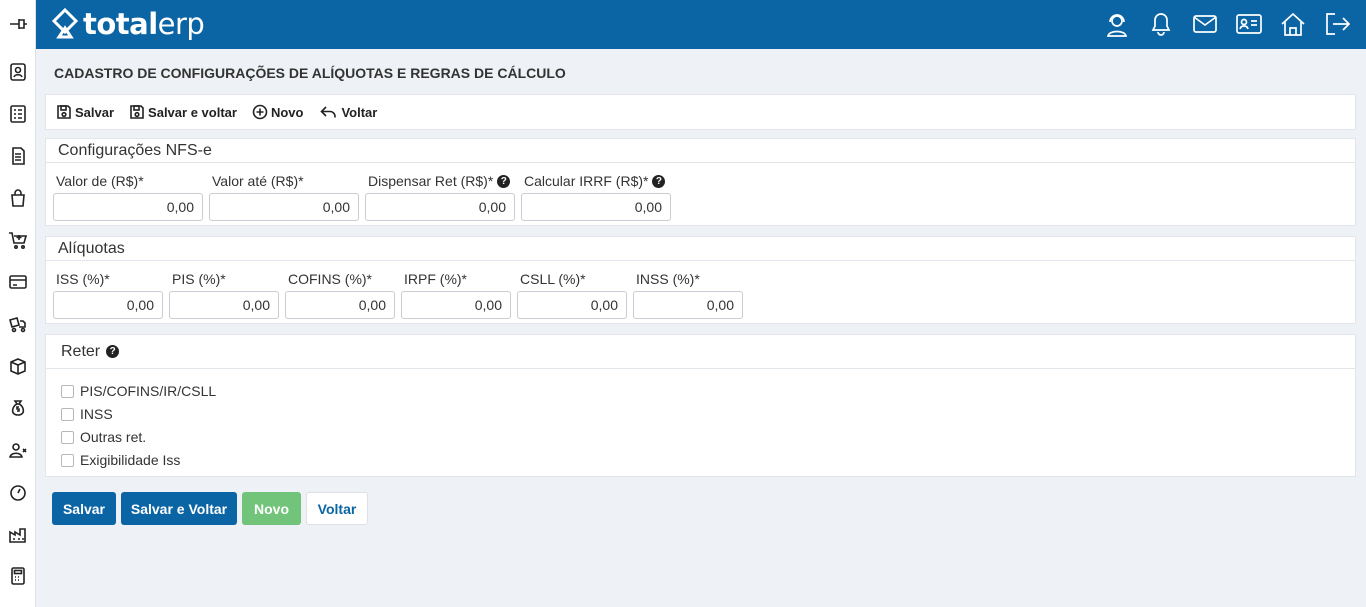 Image resolution: width=1366 pixels, height=607 pixels. I want to click on toolbar-save-button: Salvar, so click(85, 112).